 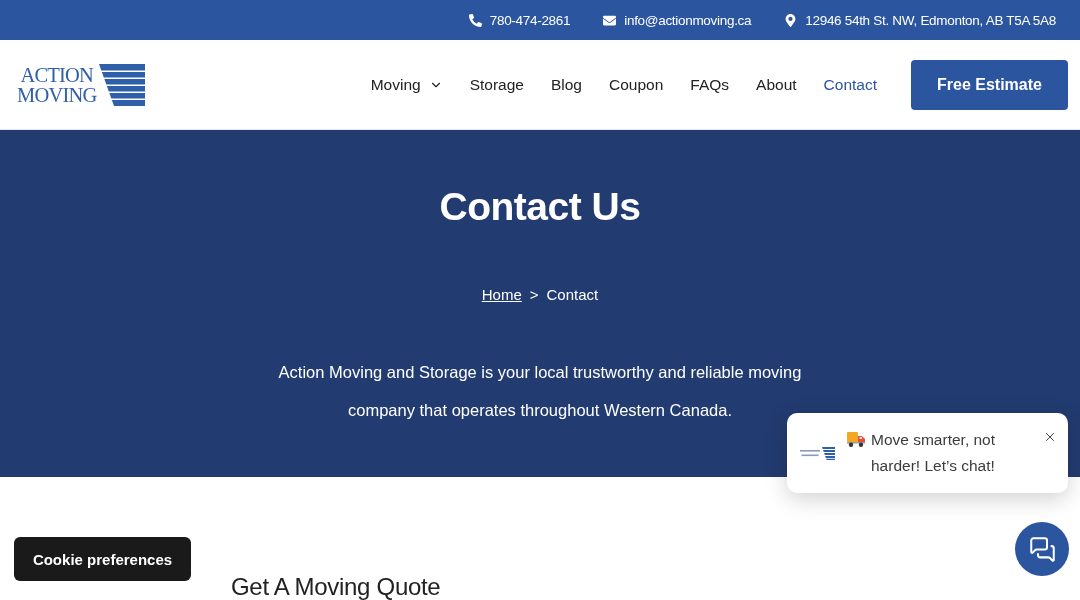 What do you see at coordinates (57, 84) in the screenshot?
I see `logo-text: ACTION MOVING` at bounding box center [57, 84].